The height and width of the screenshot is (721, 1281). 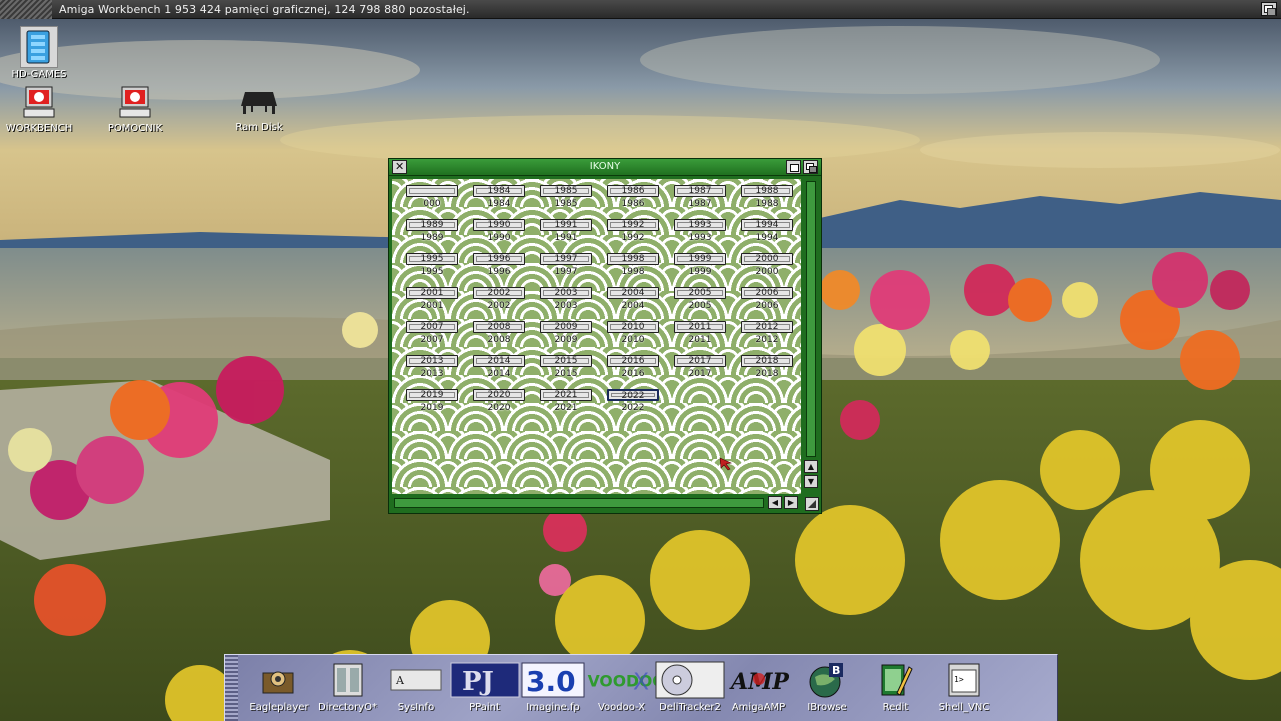 What do you see at coordinates (690, 690) in the screenshot?
I see `dock-item-delitracker2: DeliTracker2` at bounding box center [690, 690].